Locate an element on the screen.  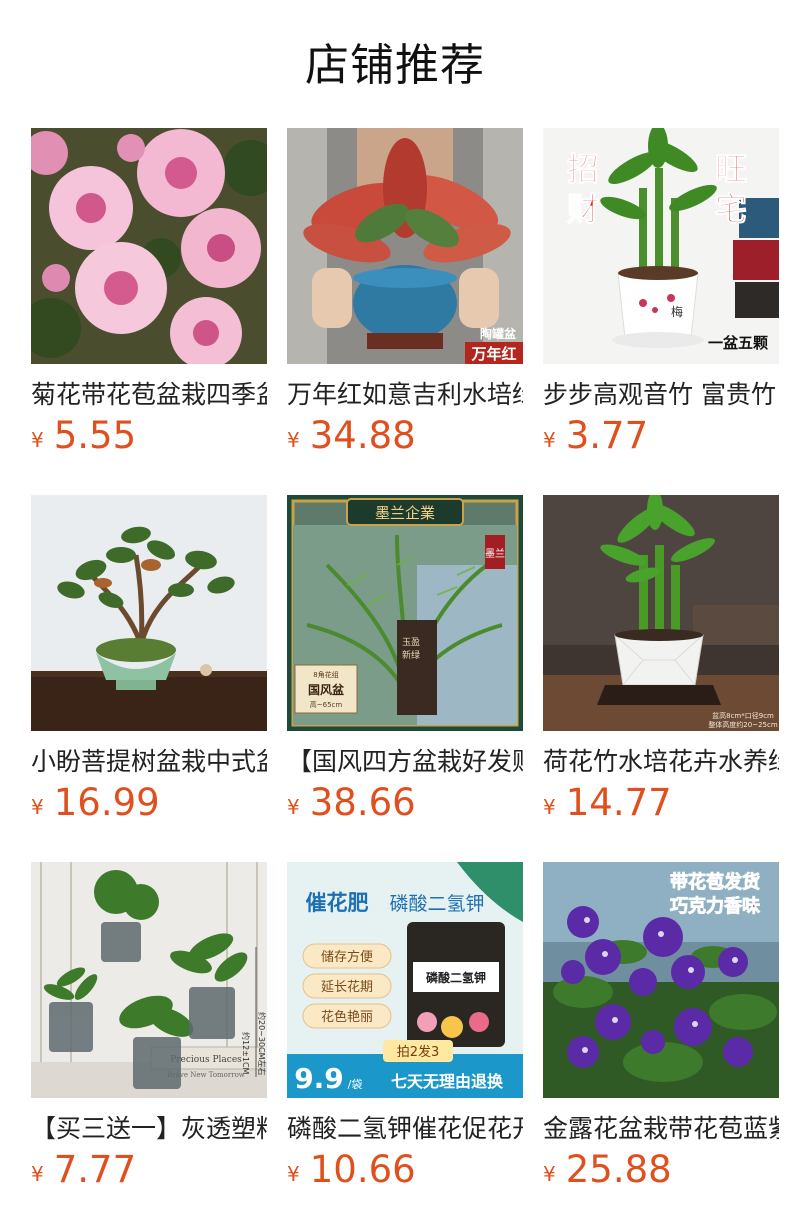
page-title: 店铺推荐 is located at coordinates (395, 65).